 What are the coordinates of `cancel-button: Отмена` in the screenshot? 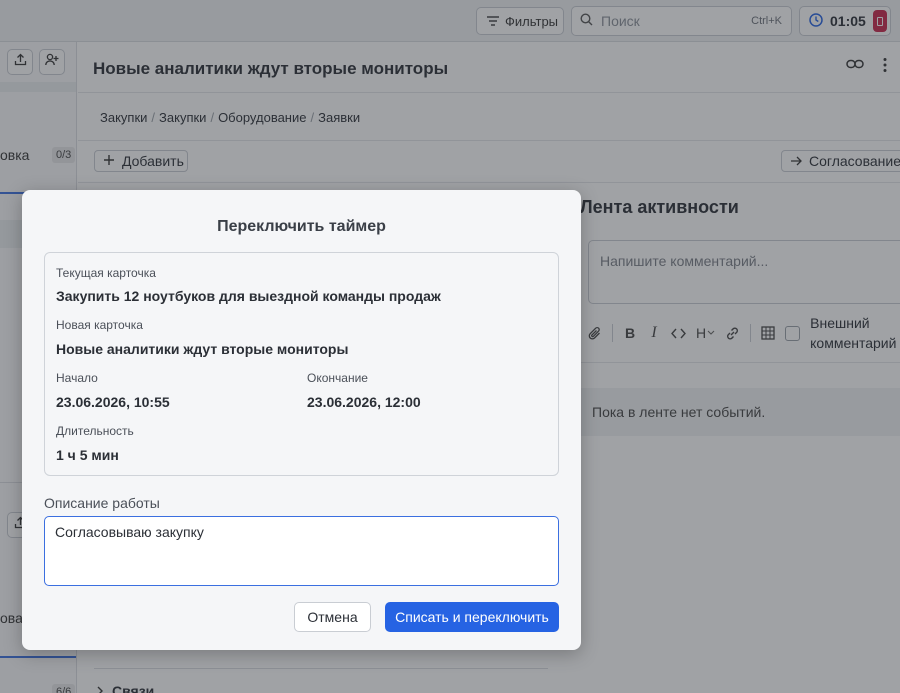 It's located at (332, 617).